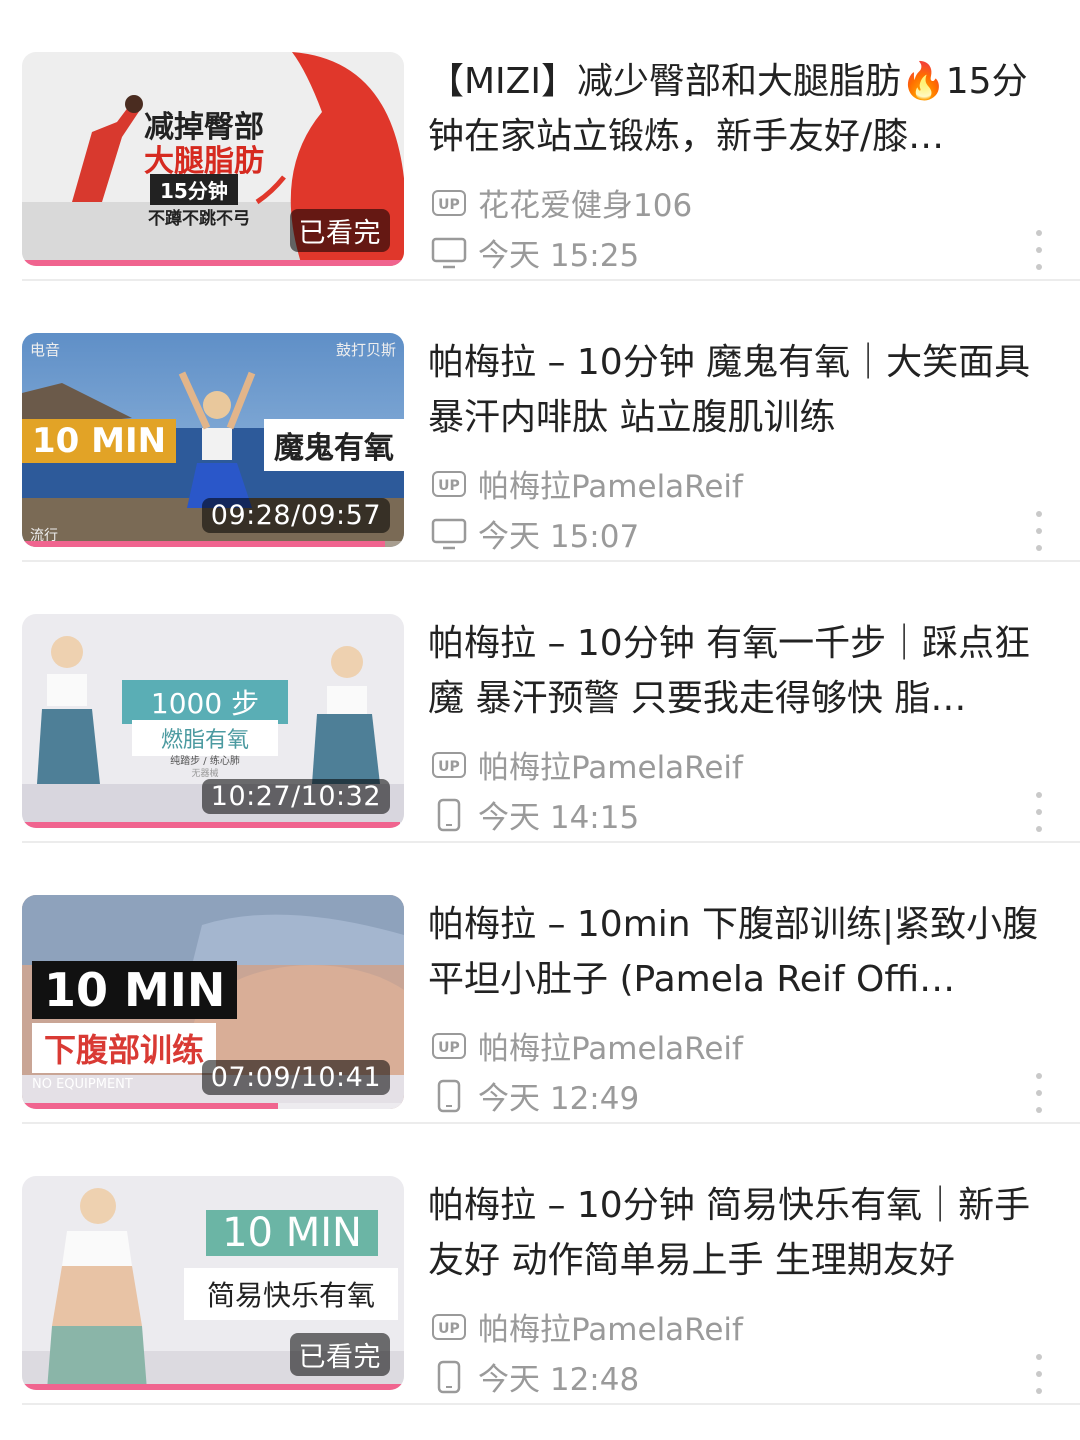 Image resolution: width=1080 pixels, height=1440 pixels. Describe the element at coordinates (213, 440) in the screenshot. I see `video-thumbnail: 电音 鼓打贝斯 10 MIN 魔鬼有氧 流行 09:28/09:57` at that location.